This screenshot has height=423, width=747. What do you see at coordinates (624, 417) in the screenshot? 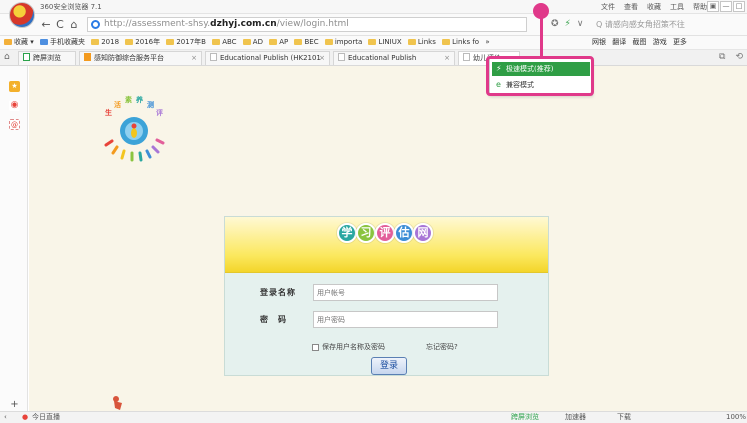
I see `status-download: 下载` at bounding box center [624, 417].